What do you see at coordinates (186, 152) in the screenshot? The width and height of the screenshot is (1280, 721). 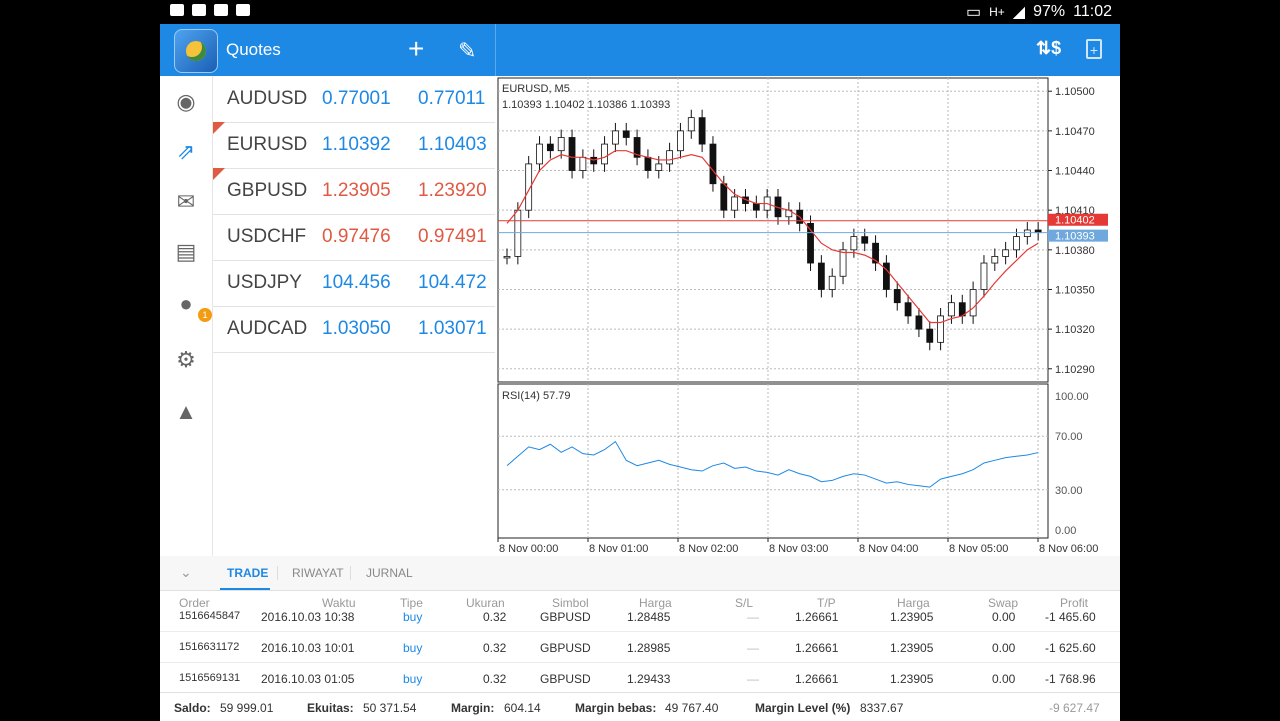 I see `quotes-arrows-icon: ⇗` at bounding box center [186, 152].